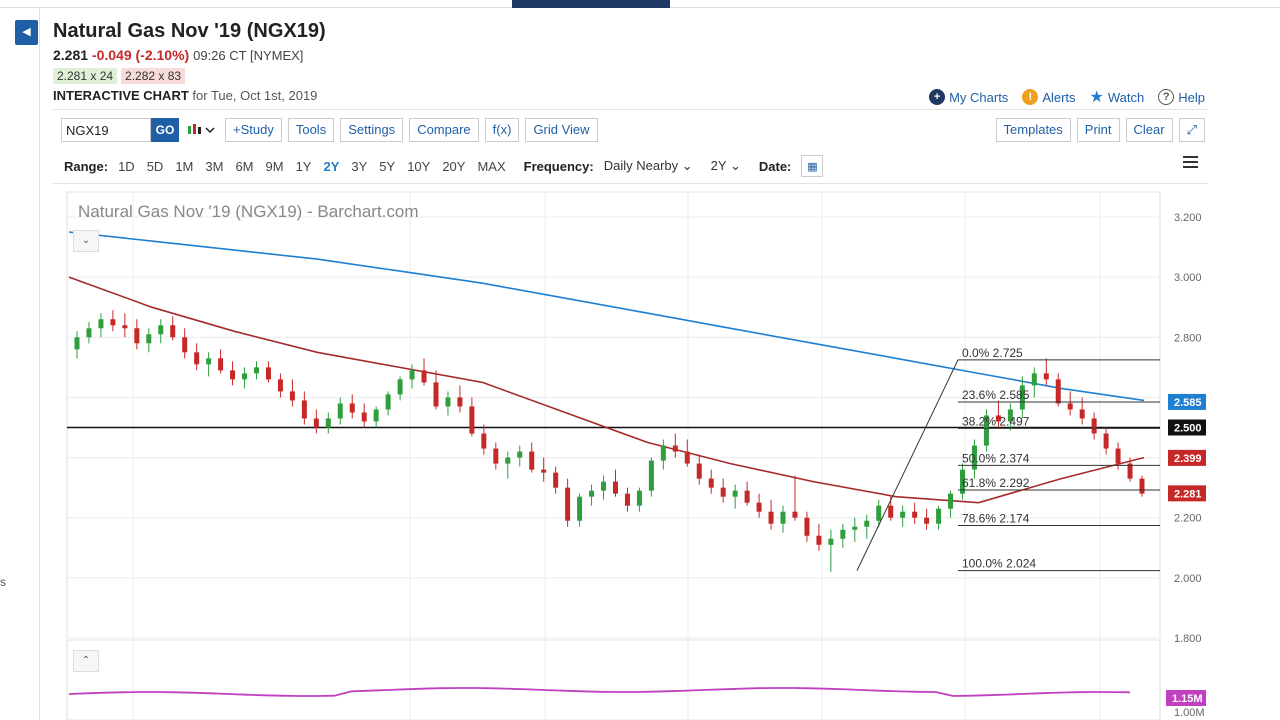 The width and height of the screenshot is (1280, 720). Describe the element at coordinates (999, 564) in the screenshot. I see `fib-level-label: 100.0% 2.024` at that location.